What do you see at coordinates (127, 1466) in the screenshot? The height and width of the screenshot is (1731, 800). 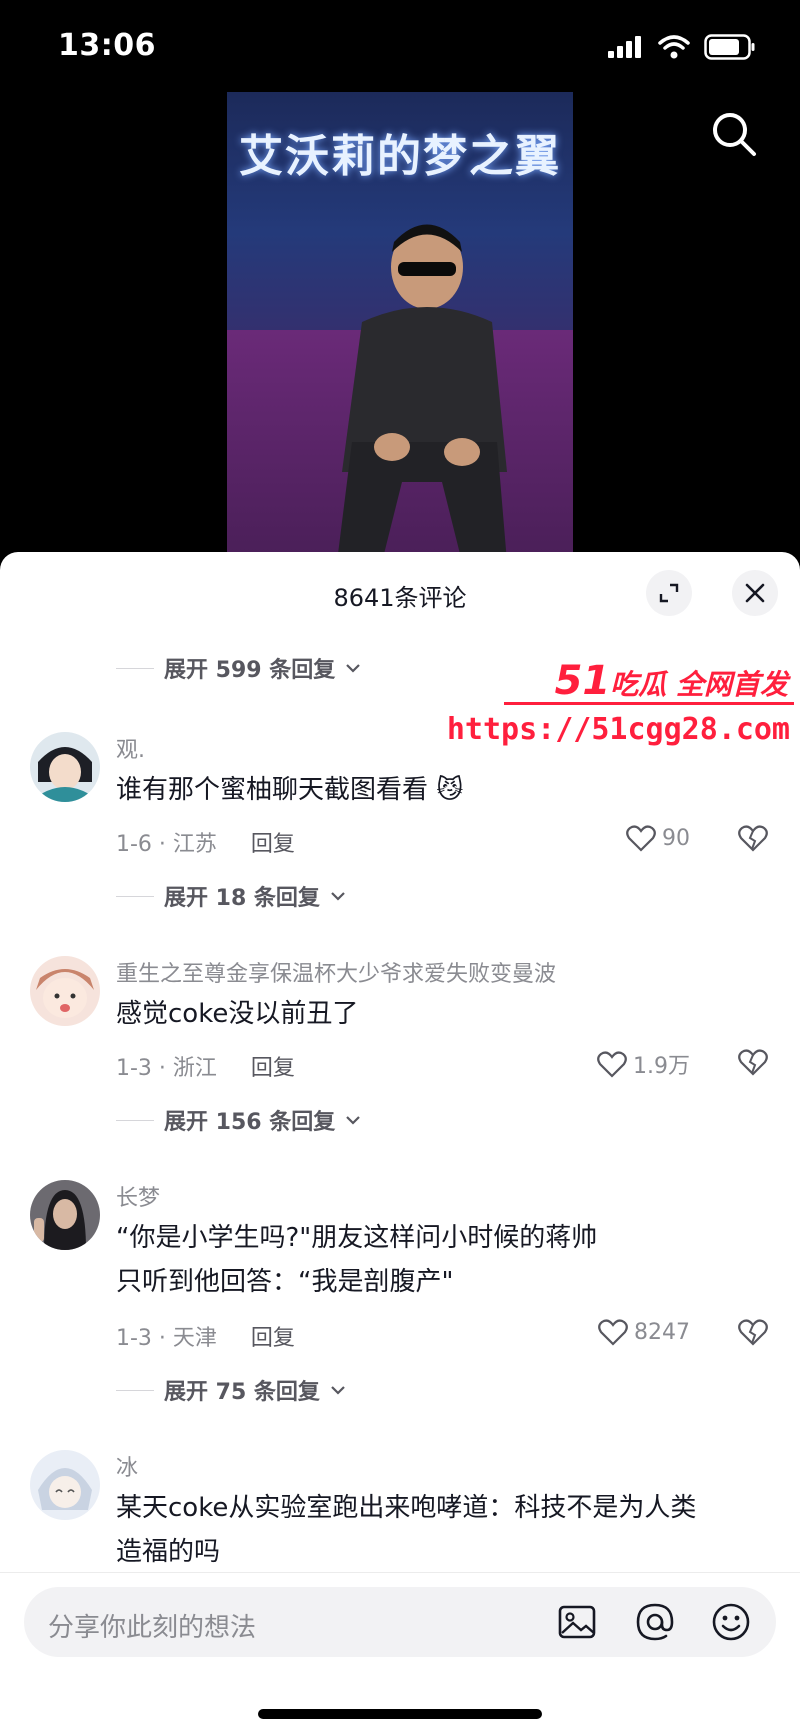 I see `comment-username: 冰` at bounding box center [127, 1466].